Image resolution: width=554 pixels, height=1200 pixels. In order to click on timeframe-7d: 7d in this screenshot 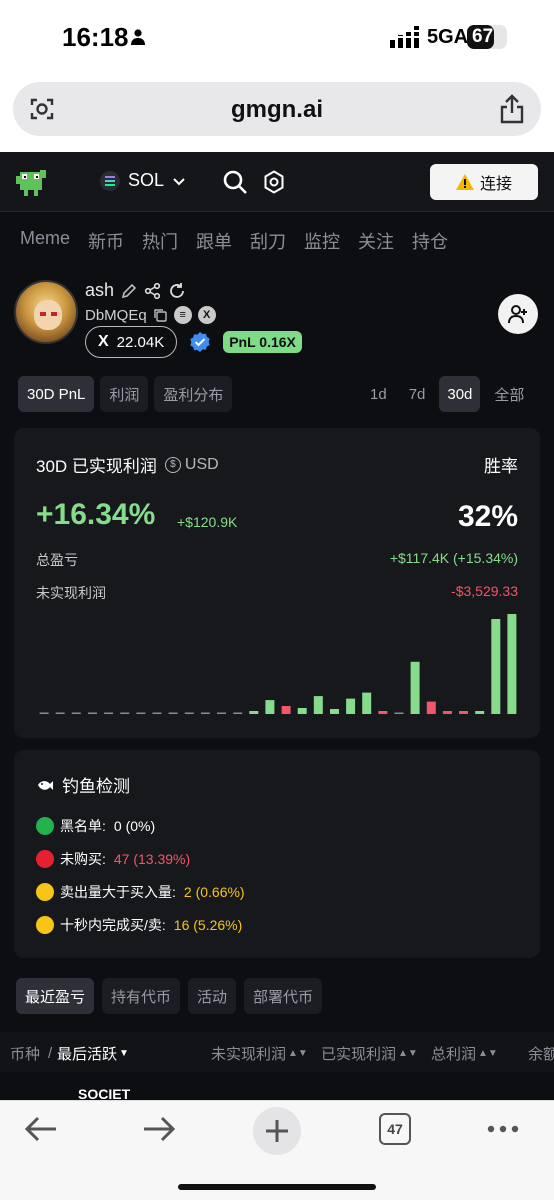, I will do `click(417, 394)`.